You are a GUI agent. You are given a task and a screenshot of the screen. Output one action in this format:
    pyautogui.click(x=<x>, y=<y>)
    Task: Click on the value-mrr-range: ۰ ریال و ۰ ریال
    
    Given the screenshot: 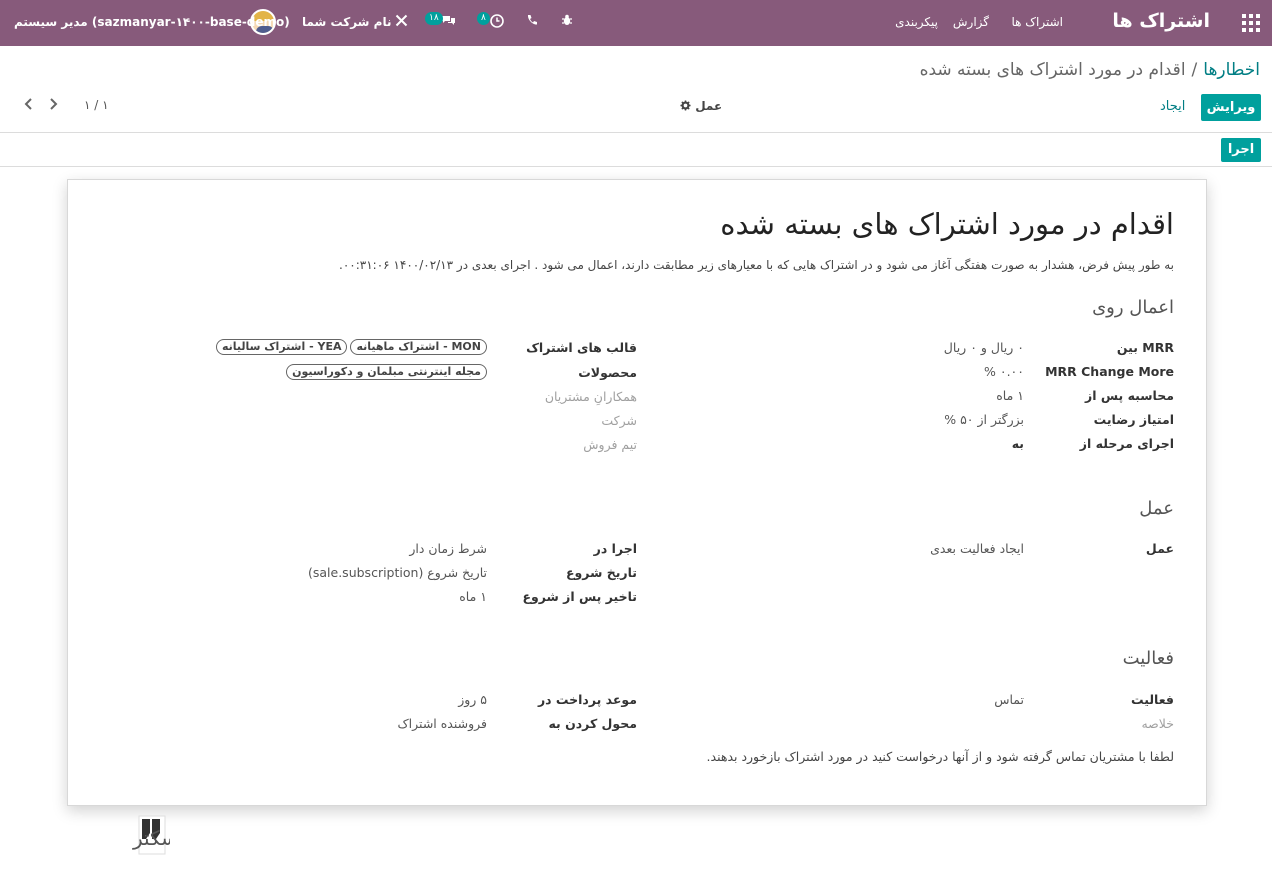 What is the action you would take?
    pyautogui.click(x=984, y=347)
    